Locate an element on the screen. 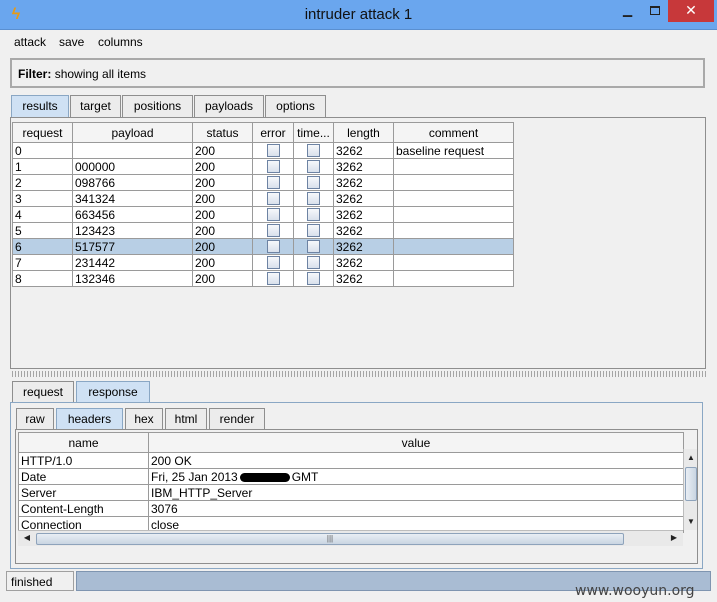 The height and width of the screenshot is (602, 717). tab-html: html is located at coordinates (186, 419).